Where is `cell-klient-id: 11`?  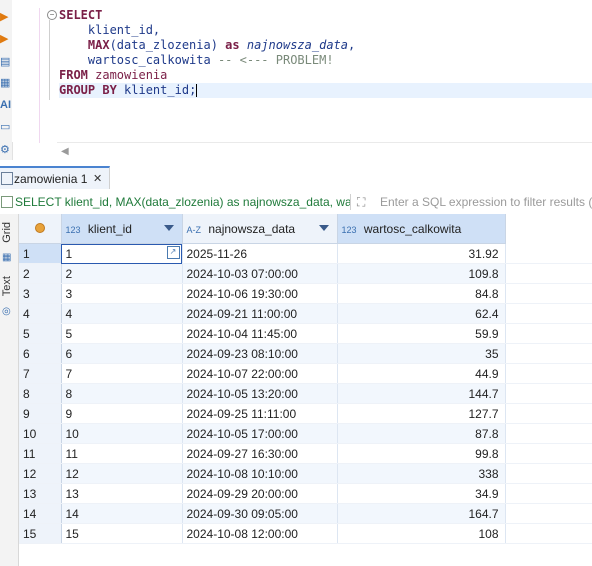
cell-klient-id: 11 is located at coordinates (122, 453).